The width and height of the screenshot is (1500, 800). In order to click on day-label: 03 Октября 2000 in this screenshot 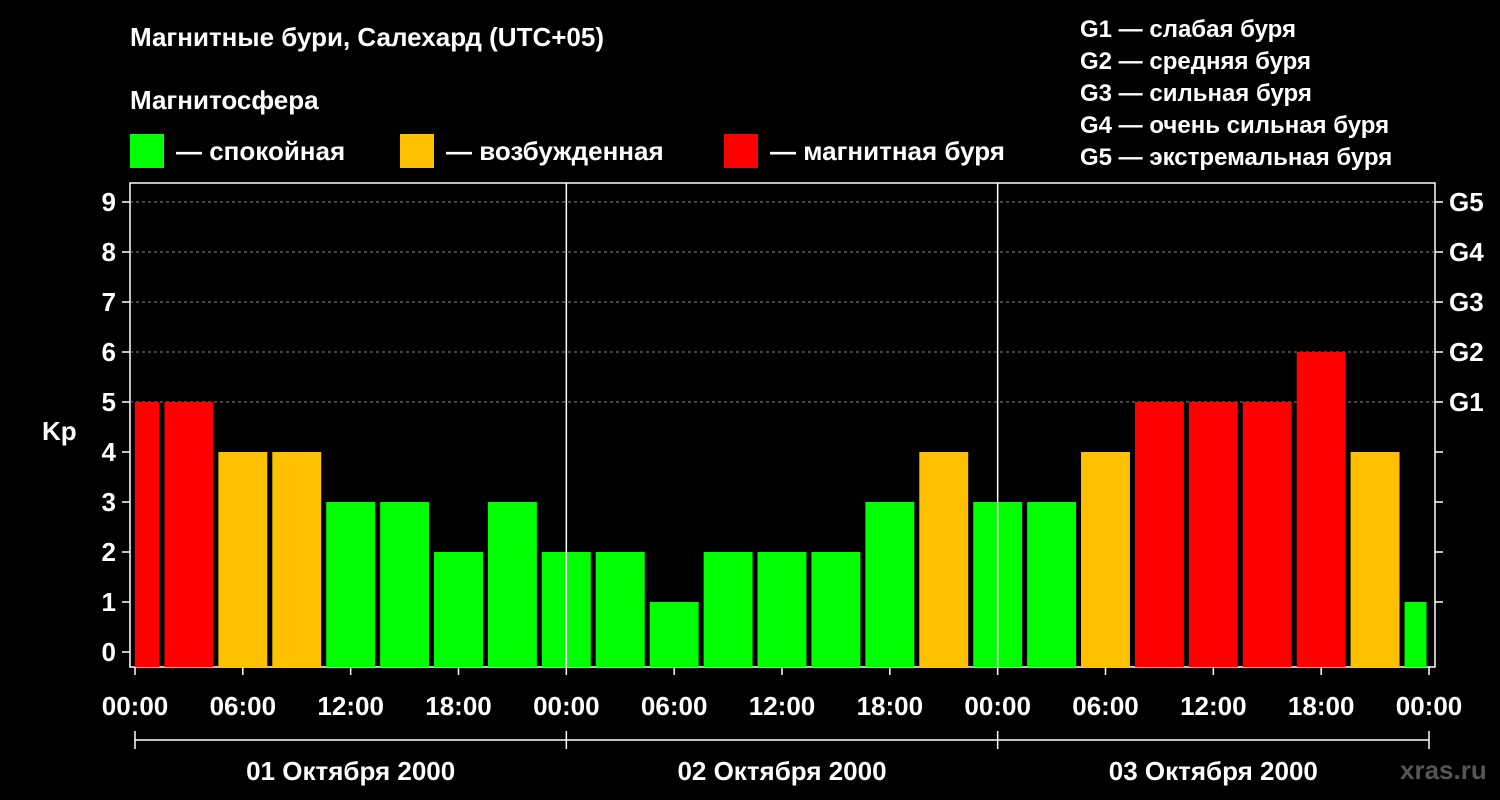, I will do `click(1213, 771)`.